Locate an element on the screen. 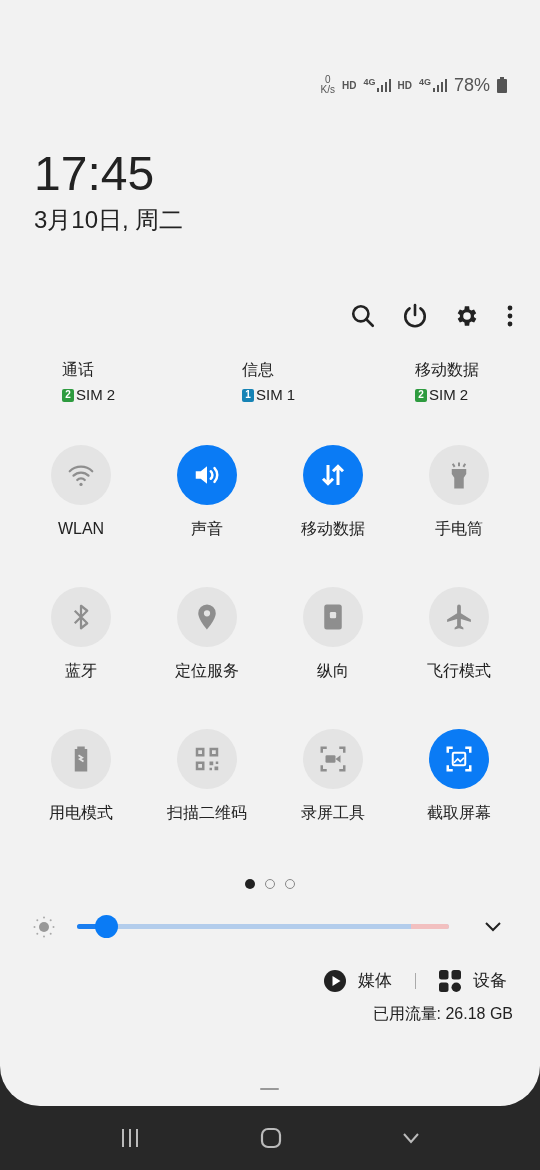 Image resolution: width=540 pixels, height=1170 pixels. devices-grid-icon is located at coordinates (450, 980).